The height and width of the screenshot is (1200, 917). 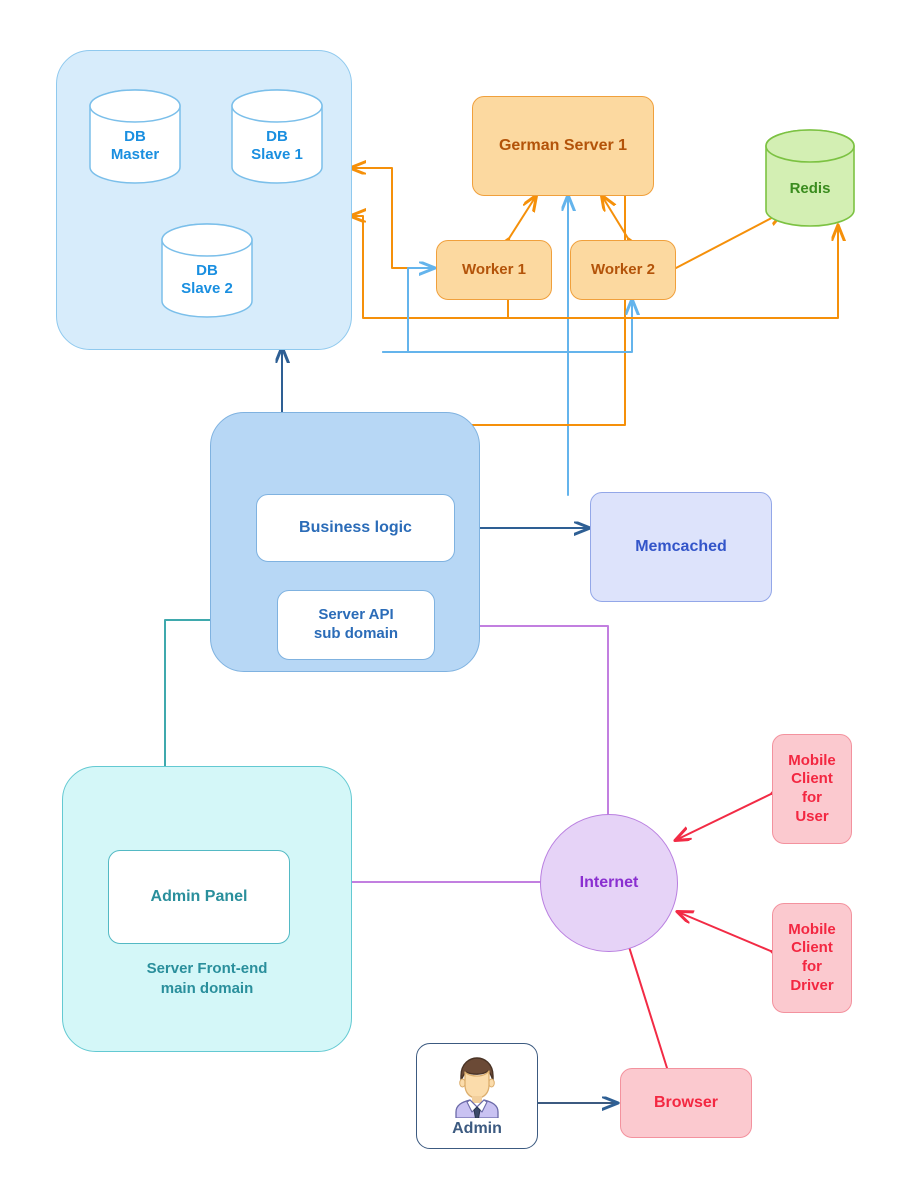 What do you see at coordinates (812, 966) in the screenshot?
I see `mobile-client-driver-line3: for` at bounding box center [812, 966].